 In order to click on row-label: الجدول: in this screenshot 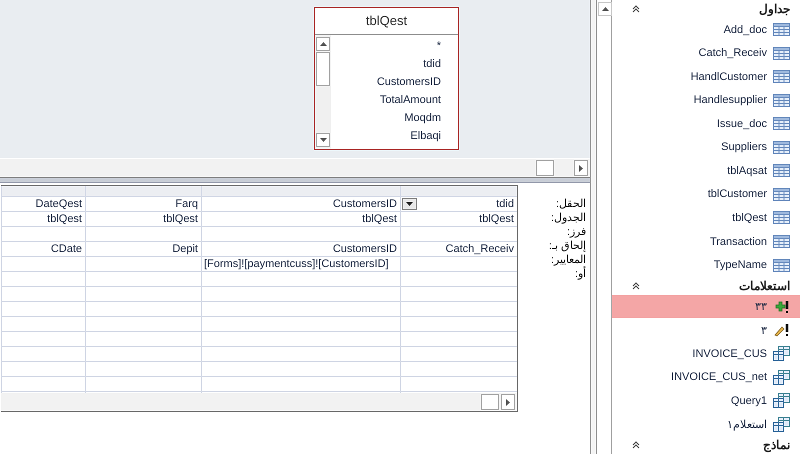, I will do `click(568, 218)`.